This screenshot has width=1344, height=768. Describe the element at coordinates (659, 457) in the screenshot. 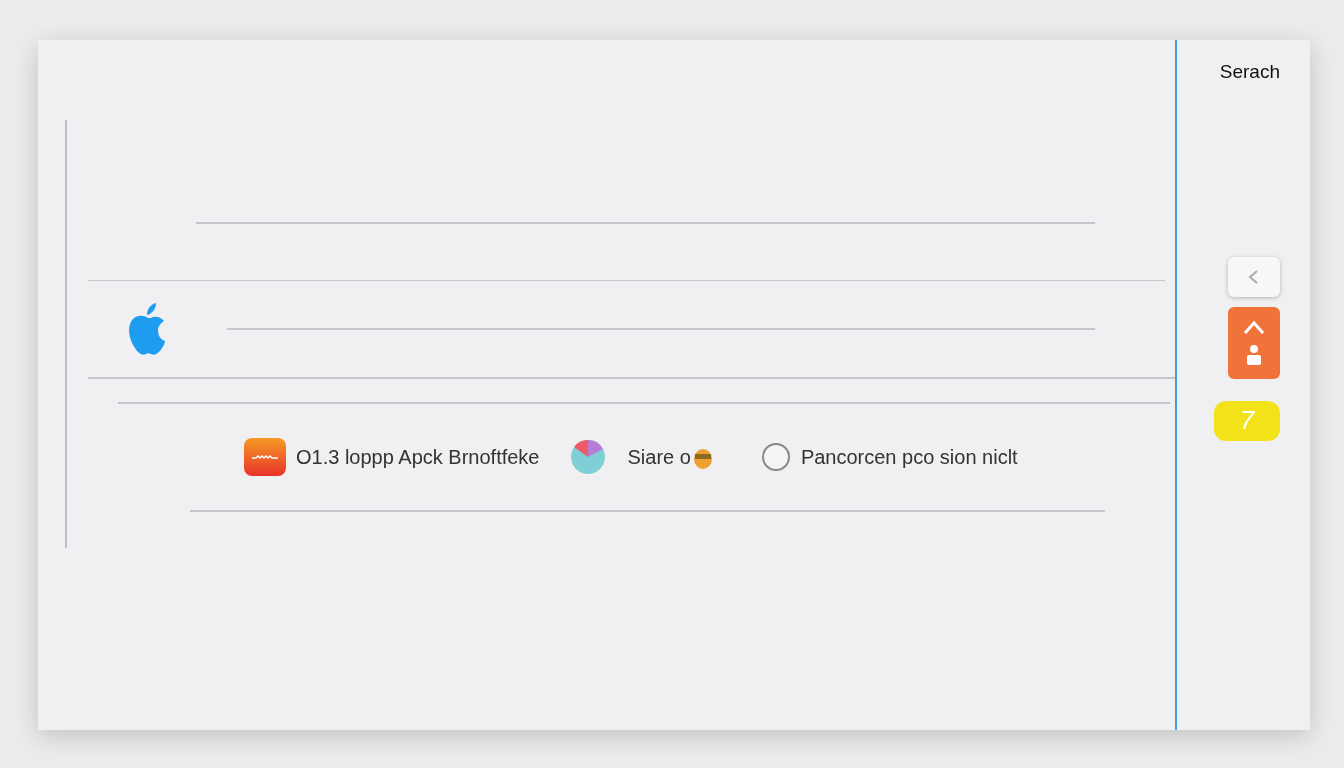

I see `item-label: Siare o` at that location.